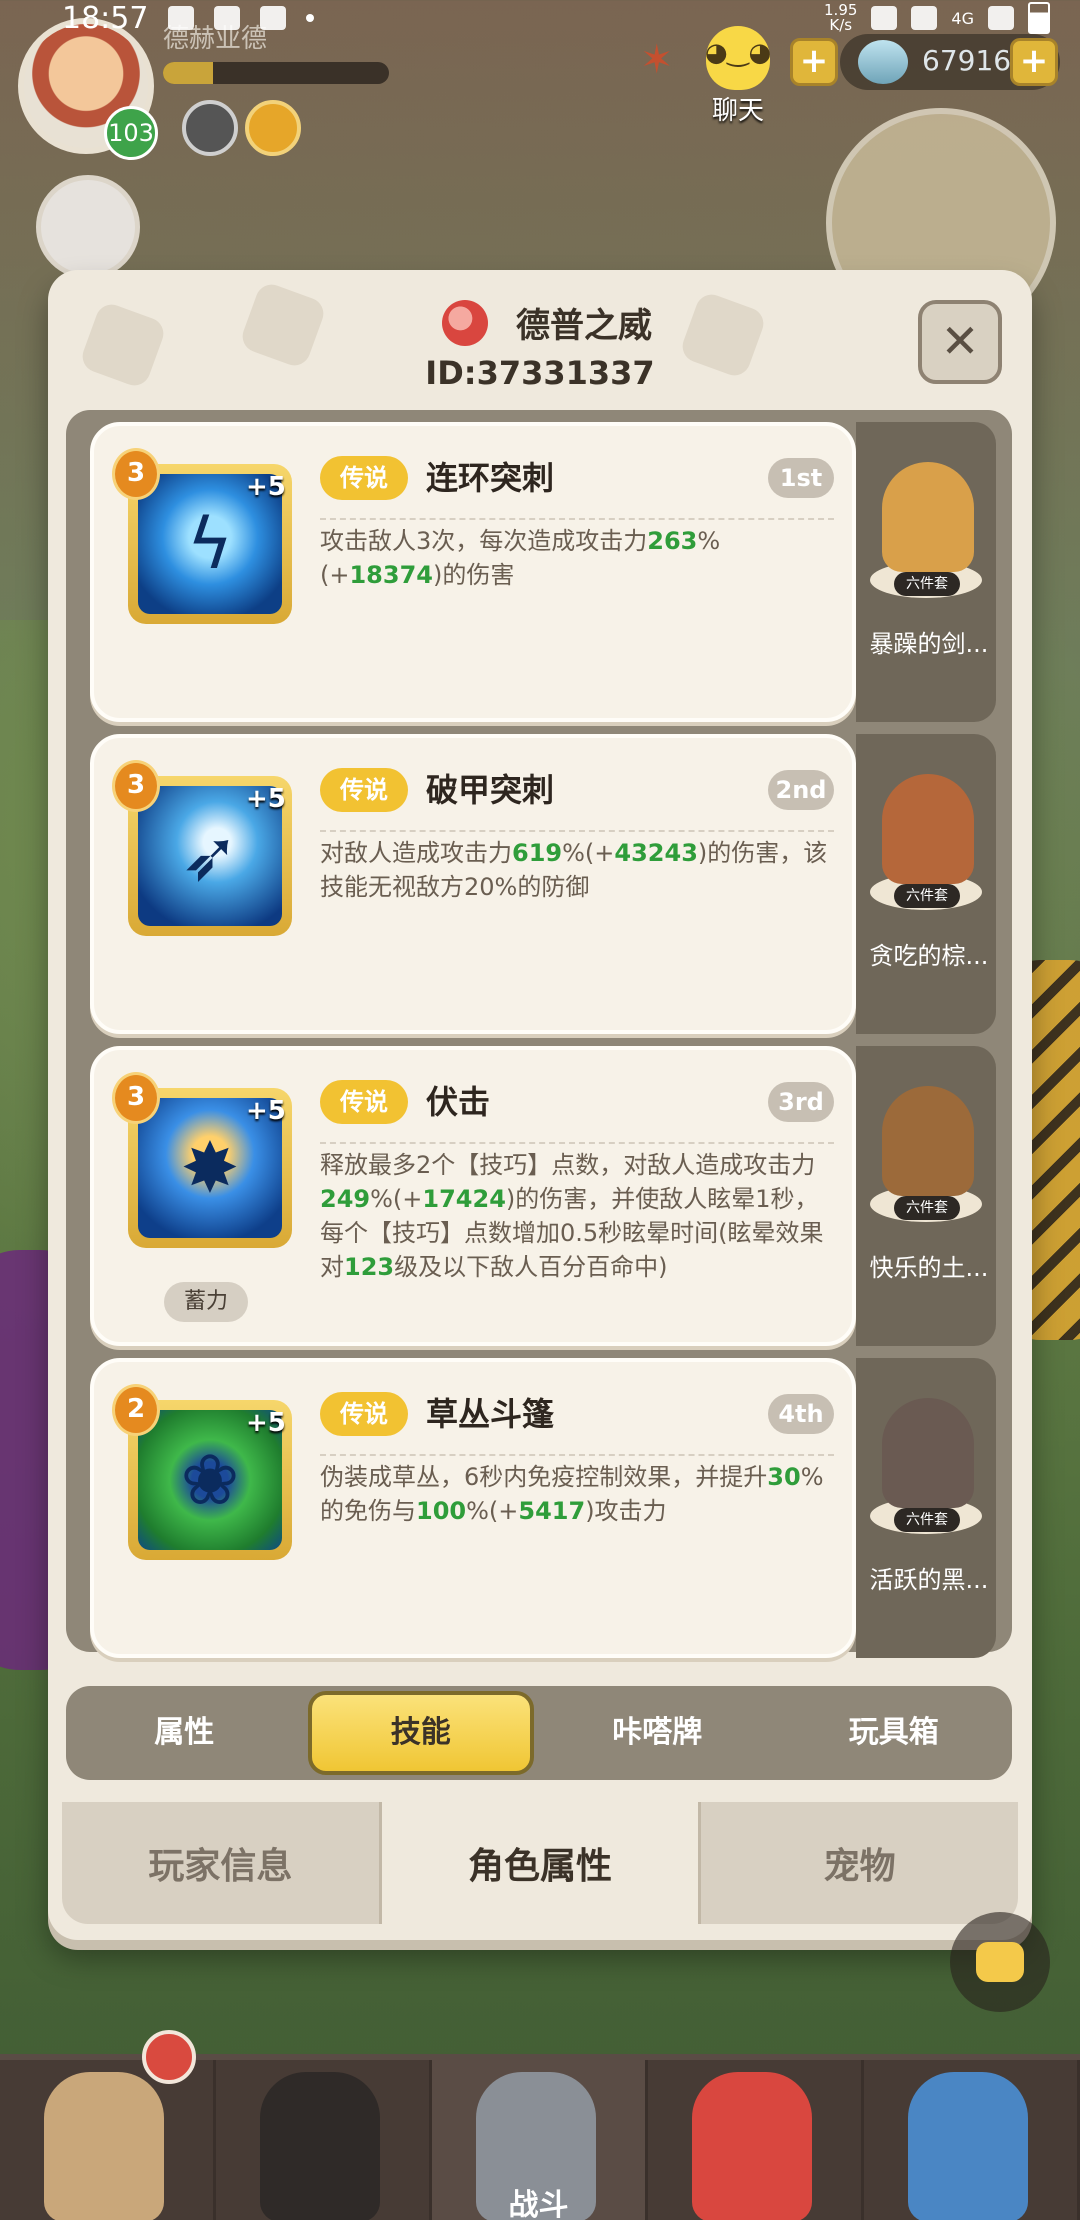  I want to click on battery-icon, so click(1039, 18).